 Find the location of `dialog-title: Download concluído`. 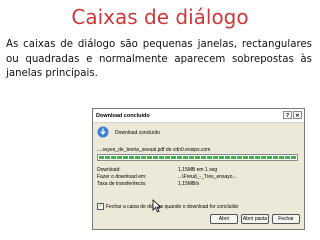

dialog-title: Download concluído is located at coordinates (123, 115).